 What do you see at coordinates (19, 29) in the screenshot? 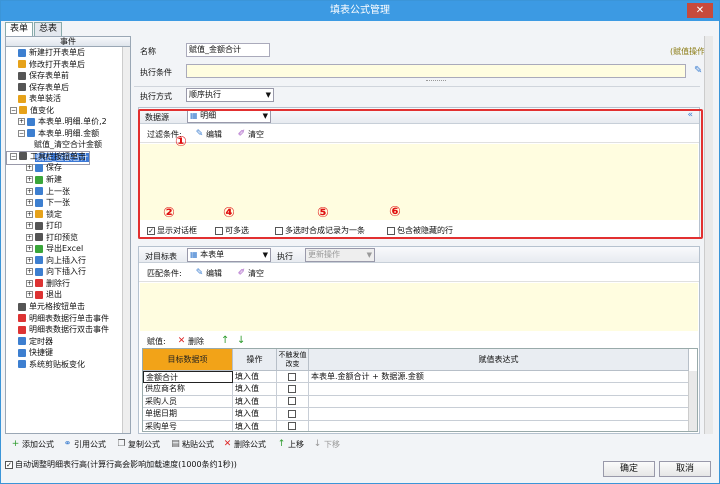
I see `tab-form: 表单` at bounding box center [19, 29].